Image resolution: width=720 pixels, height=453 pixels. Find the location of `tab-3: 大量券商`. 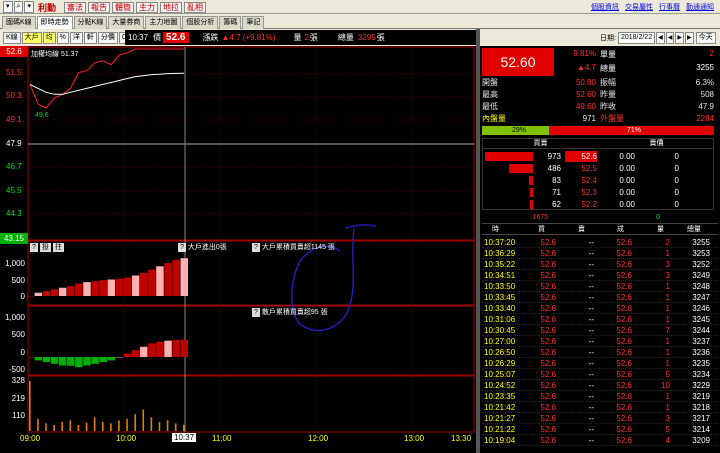

tab-3: 大量券商 is located at coordinates (126, 22).